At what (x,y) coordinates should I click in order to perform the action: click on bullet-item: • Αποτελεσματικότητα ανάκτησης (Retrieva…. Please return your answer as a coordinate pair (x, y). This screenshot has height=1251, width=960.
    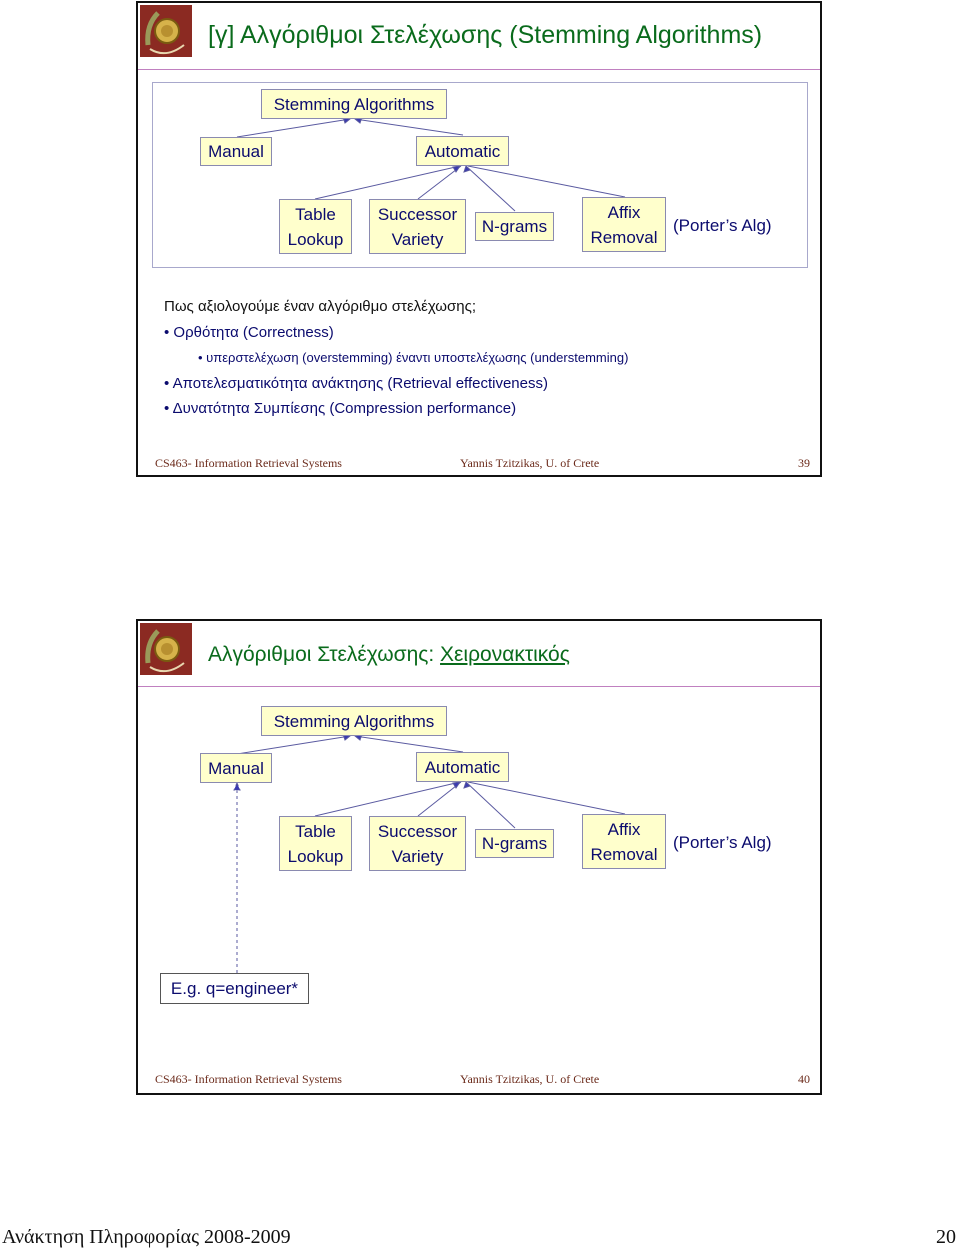
    Looking at the image, I should click on (356, 383).